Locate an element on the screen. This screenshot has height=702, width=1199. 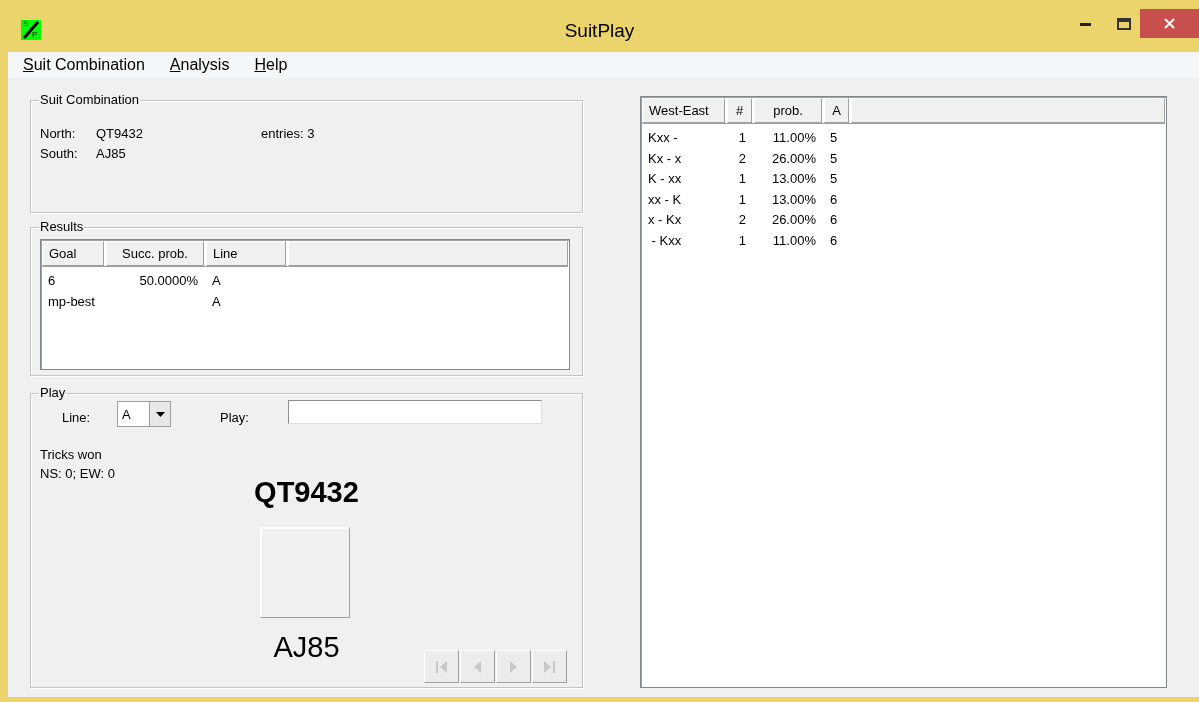
north-label: North: is located at coordinates (58, 133).